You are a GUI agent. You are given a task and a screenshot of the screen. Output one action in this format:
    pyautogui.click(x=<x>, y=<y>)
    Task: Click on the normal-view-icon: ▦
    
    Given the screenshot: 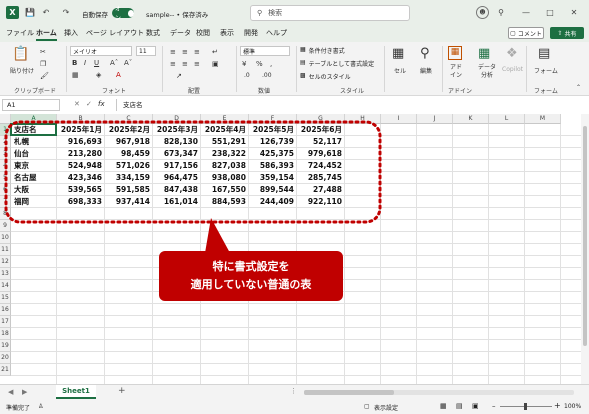 What is the action you would take?
    pyautogui.click(x=443, y=406)
    